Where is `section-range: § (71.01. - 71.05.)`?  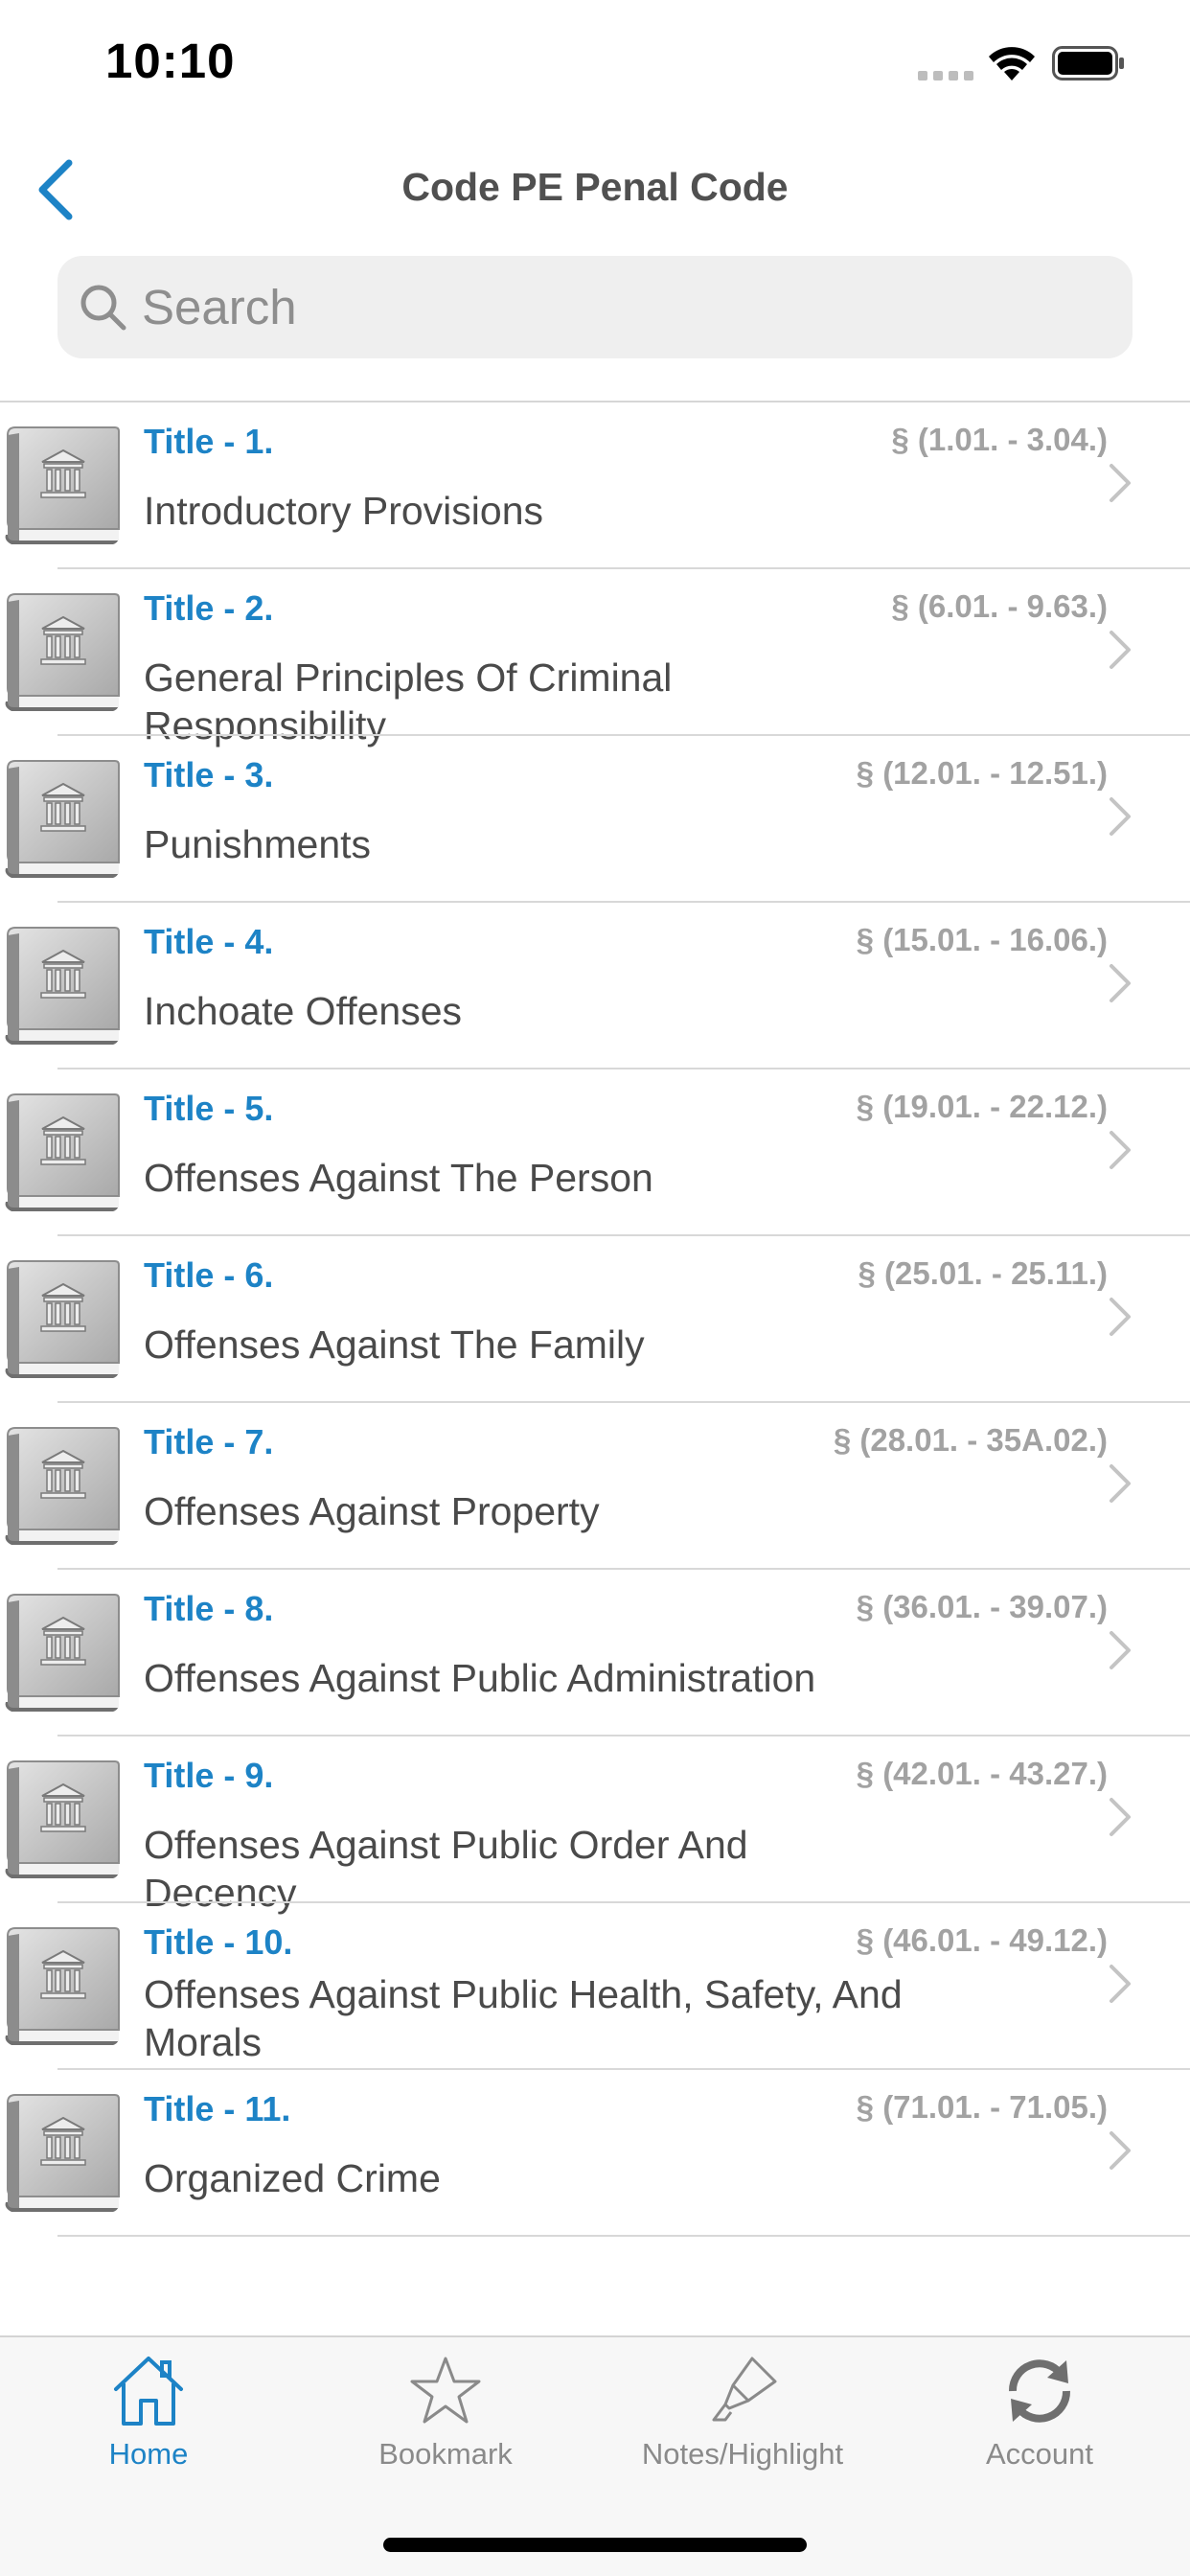 section-range: § (71.01. - 71.05.) is located at coordinates (982, 2107).